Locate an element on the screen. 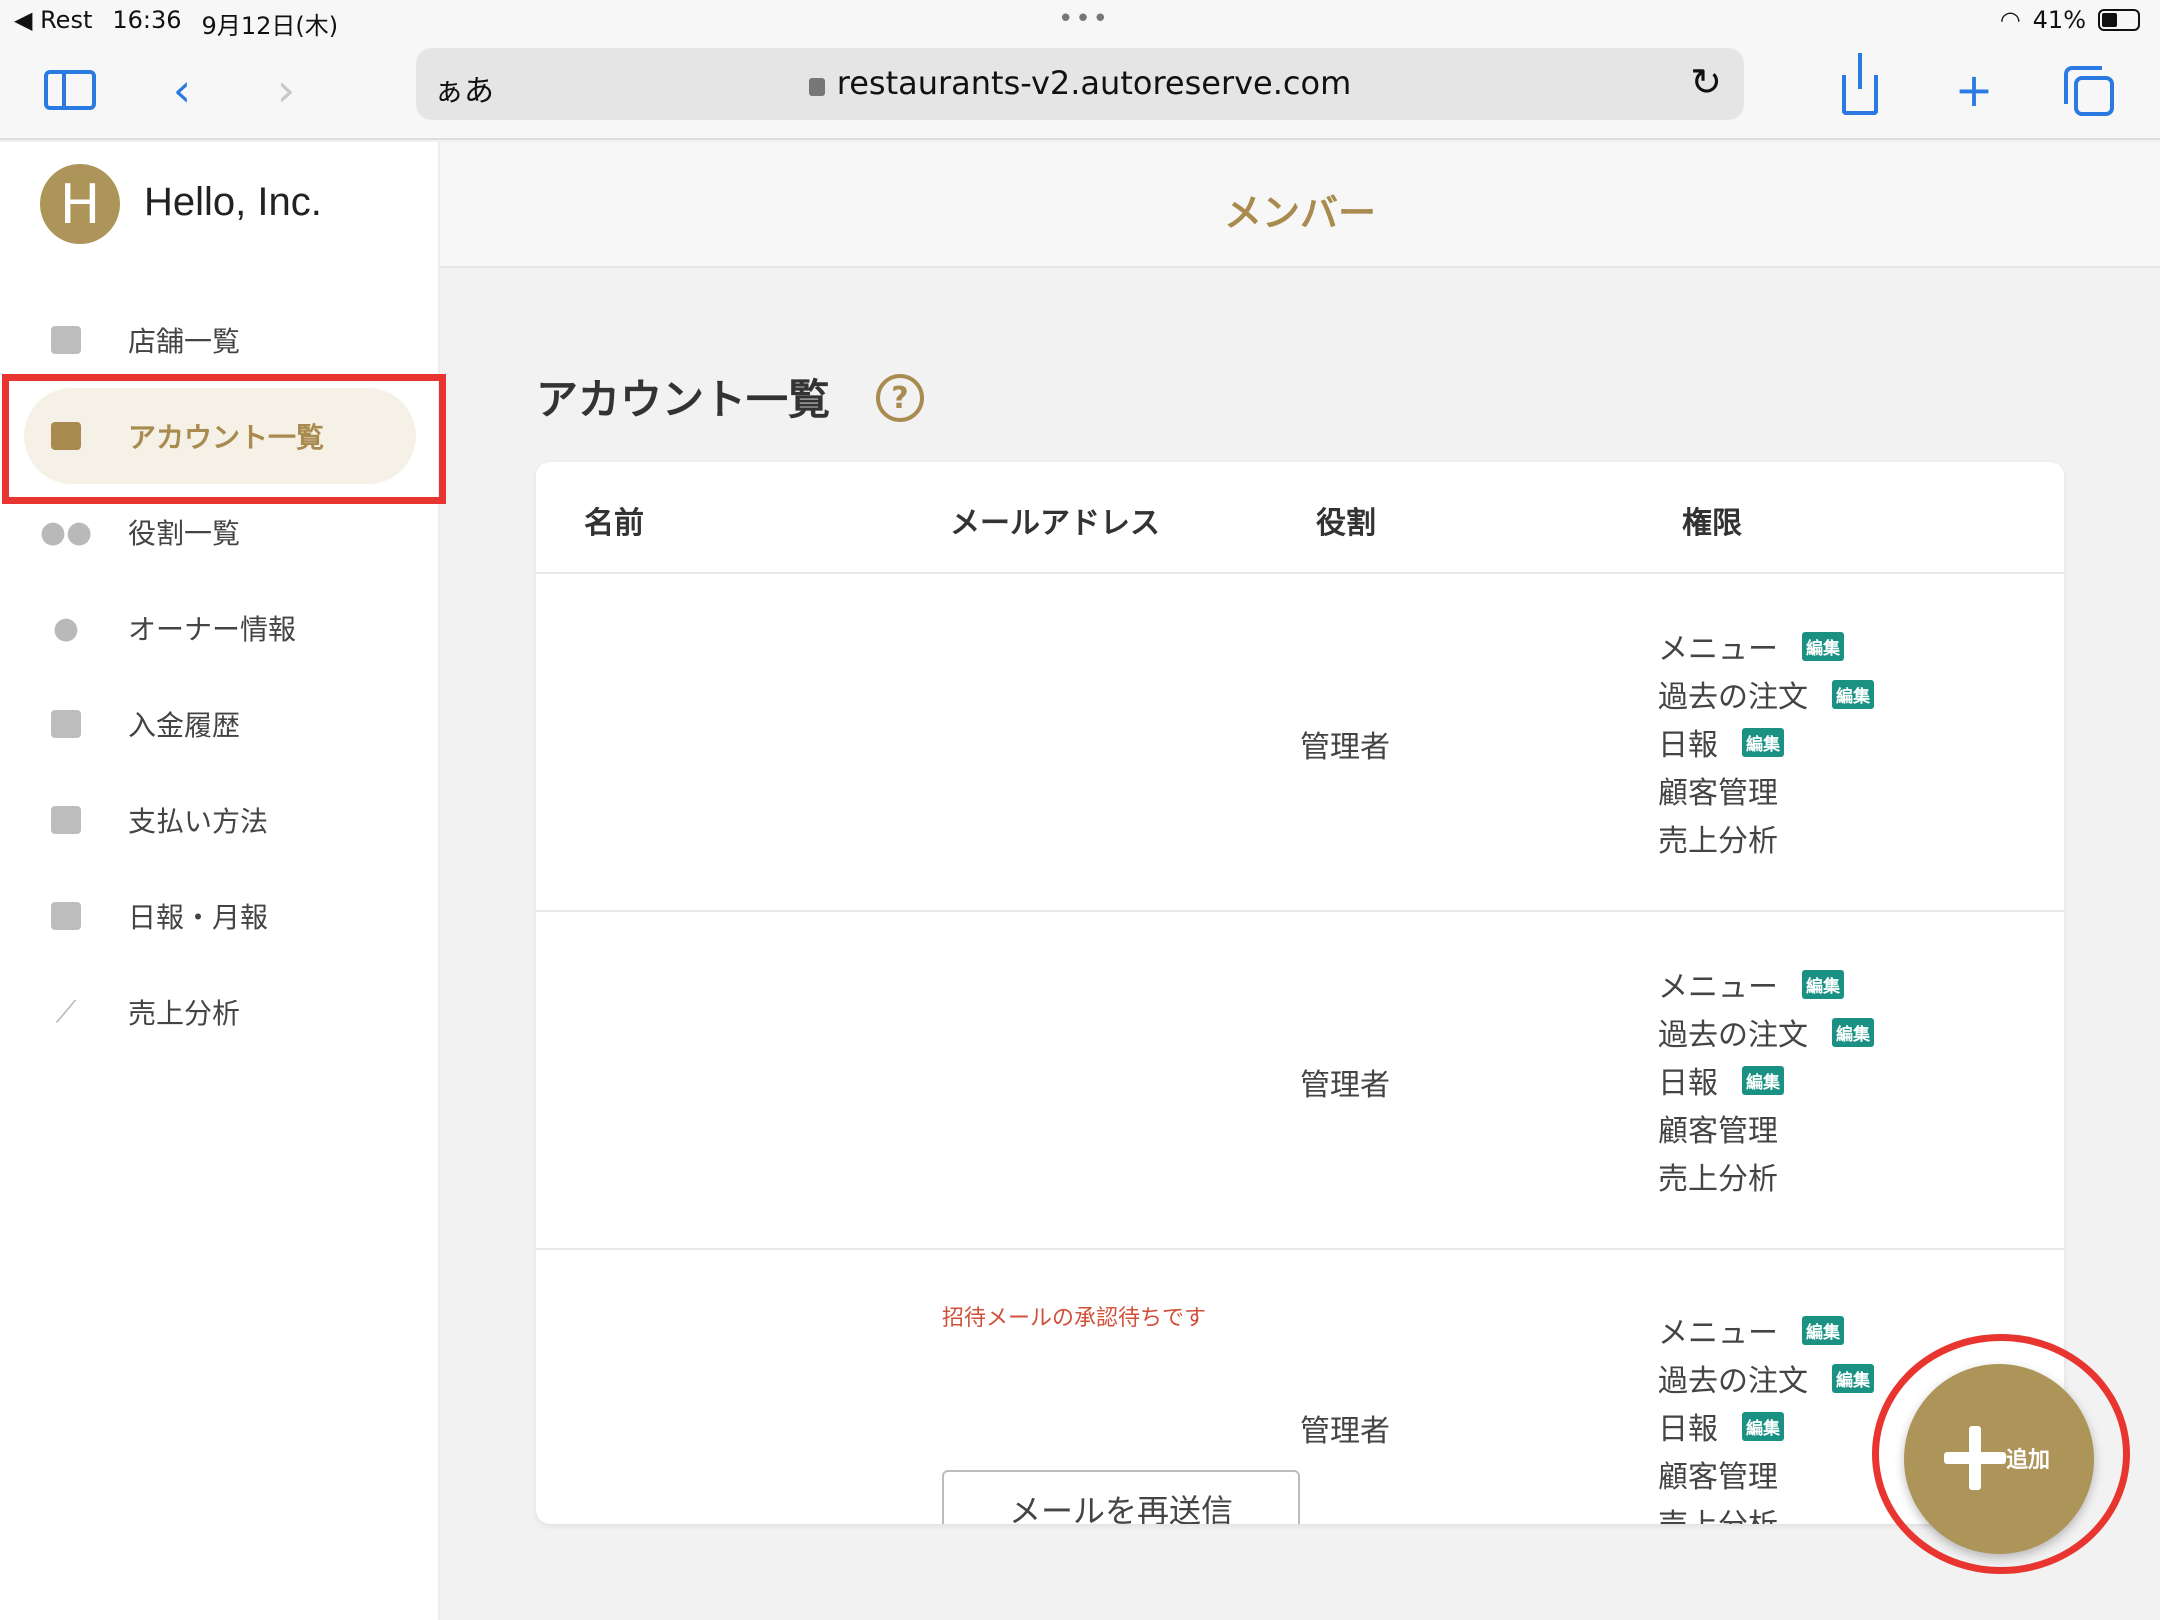  avatar: H is located at coordinates (80, 204).